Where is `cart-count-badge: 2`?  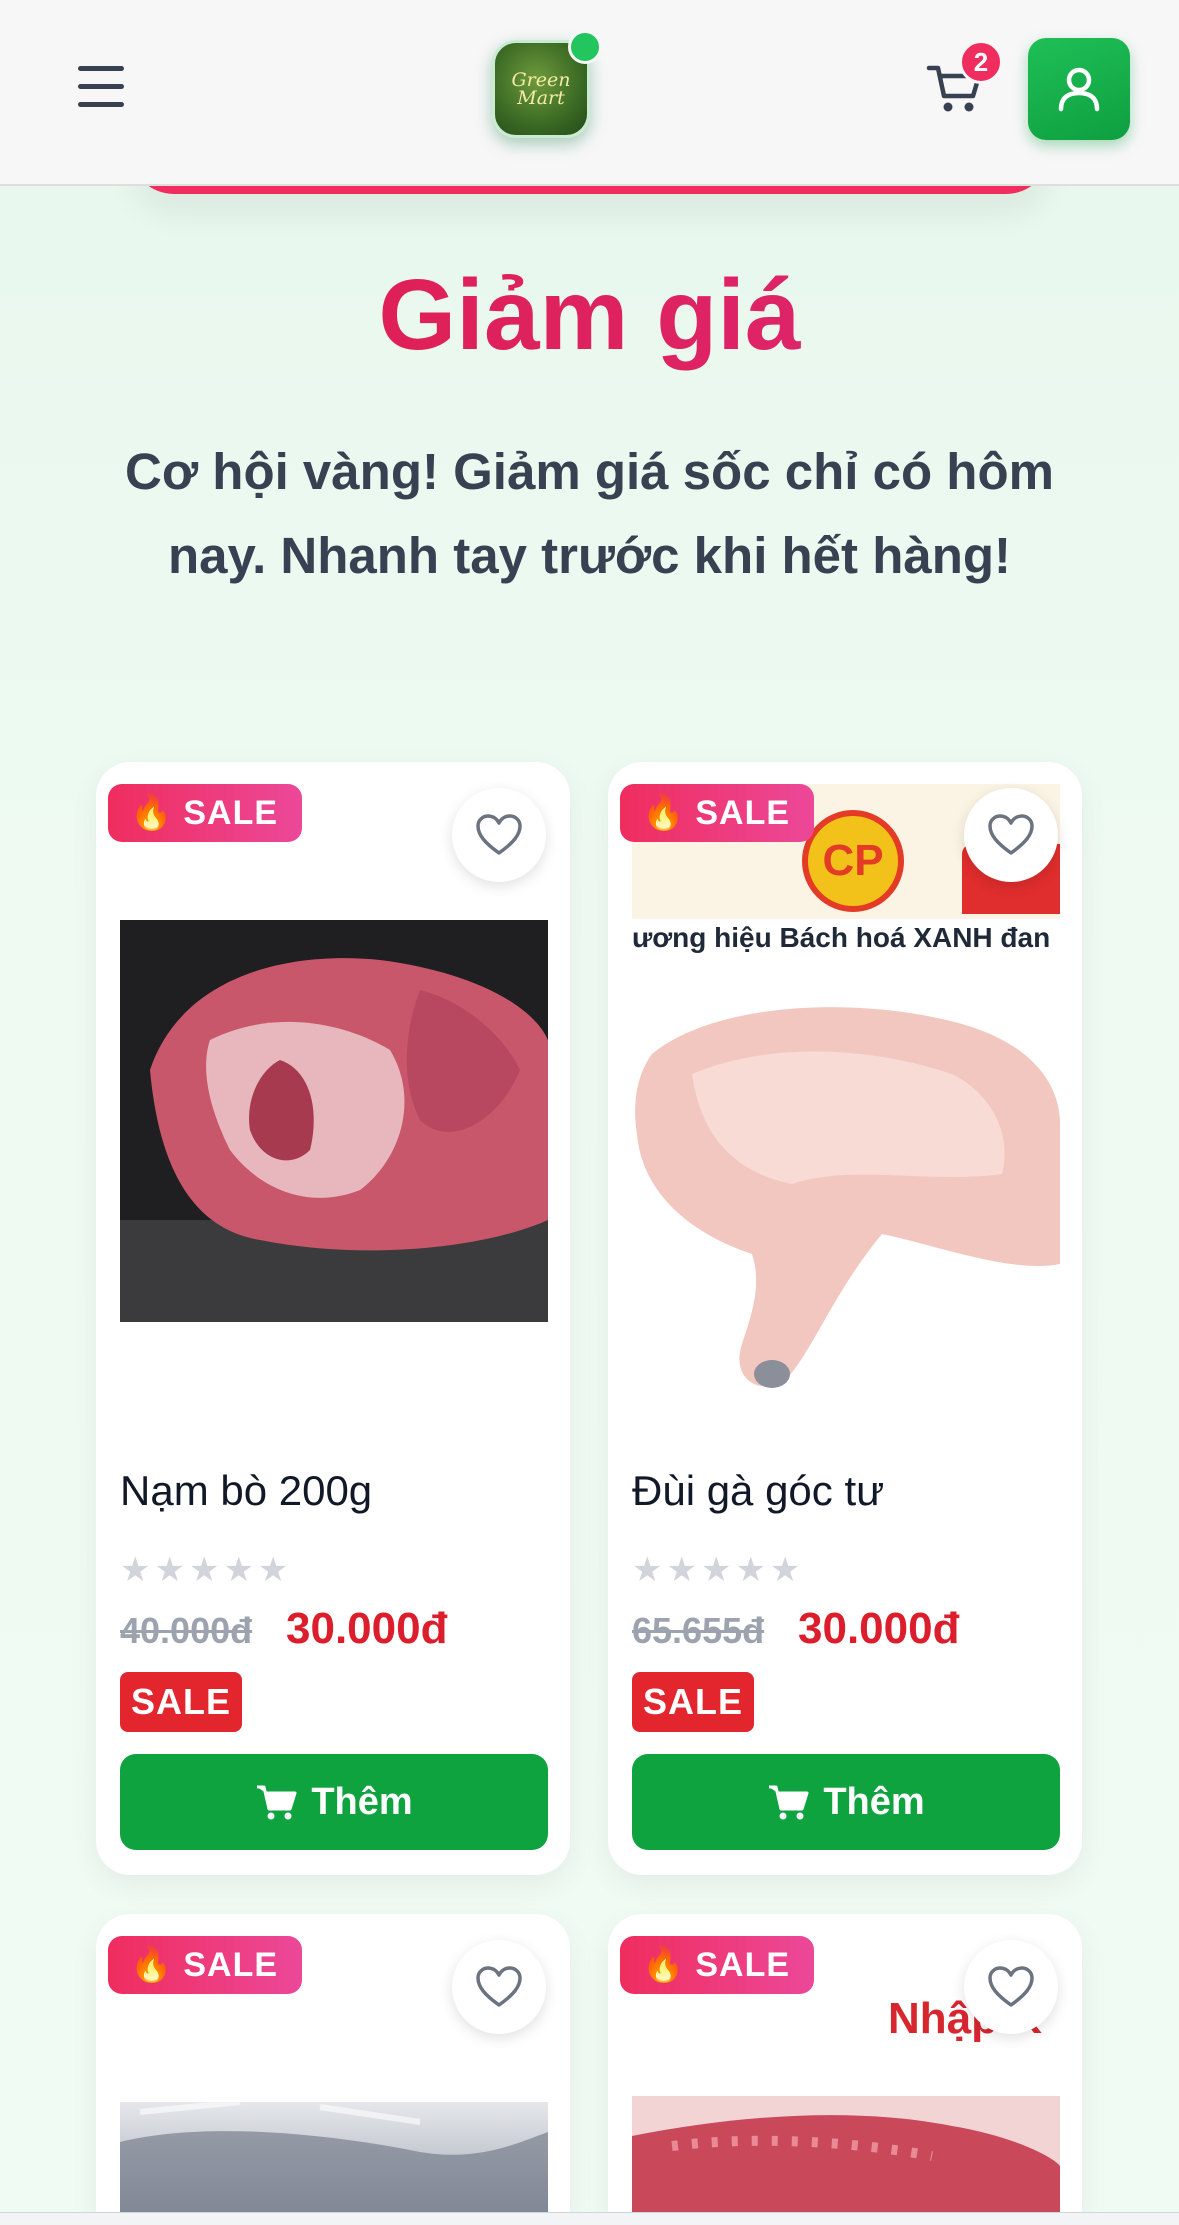
cart-count-badge: 2 is located at coordinates (981, 62).